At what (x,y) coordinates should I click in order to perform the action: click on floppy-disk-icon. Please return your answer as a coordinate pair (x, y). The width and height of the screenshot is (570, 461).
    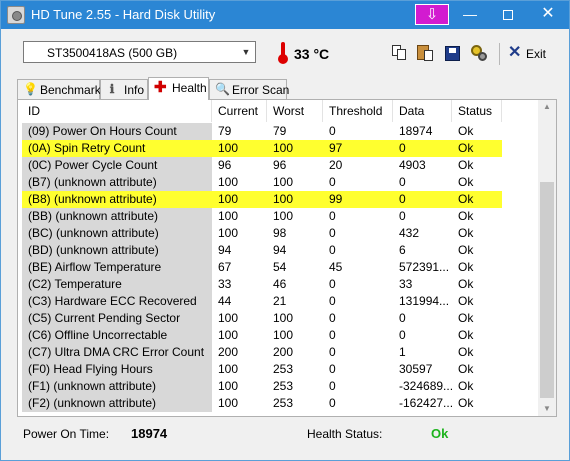
    Looking at the image, I should click on (452, 53).